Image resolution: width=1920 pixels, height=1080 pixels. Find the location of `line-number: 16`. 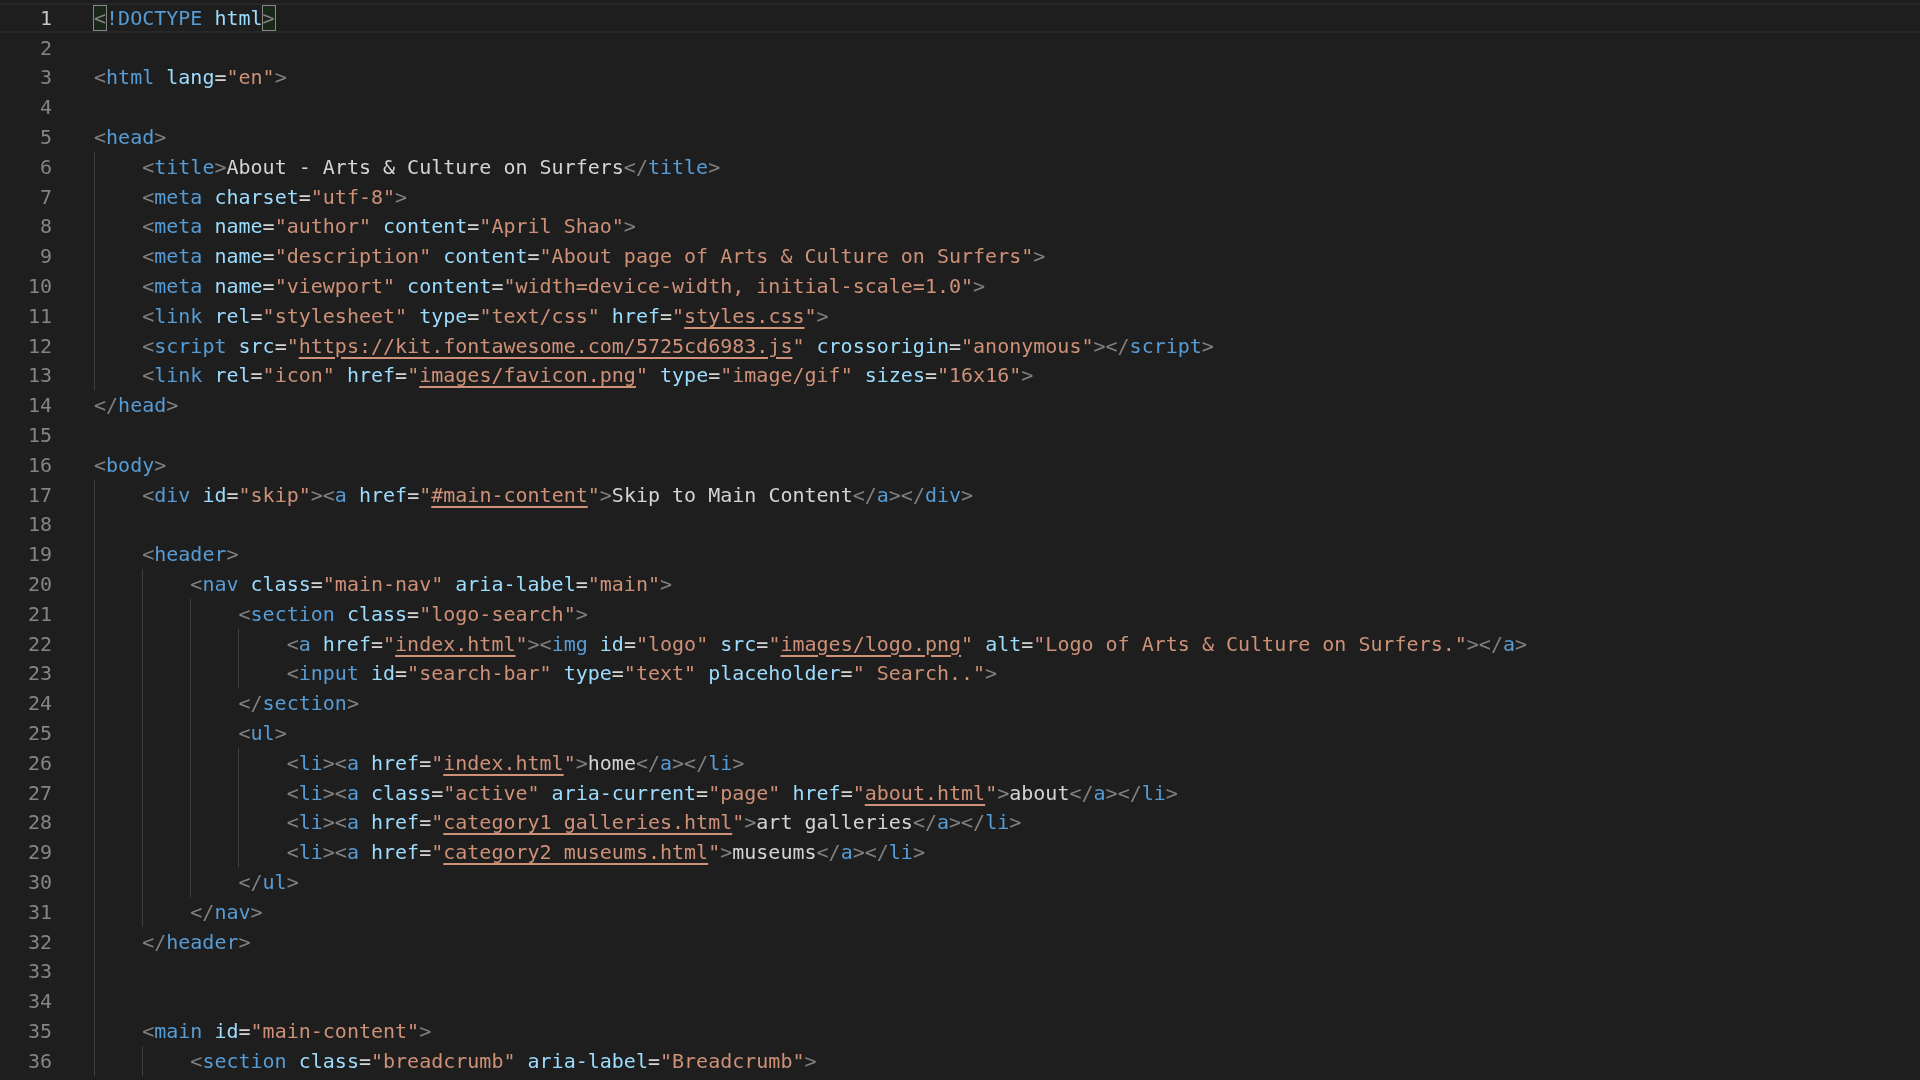

line-number: 16 is located at coordinates (39, 464).